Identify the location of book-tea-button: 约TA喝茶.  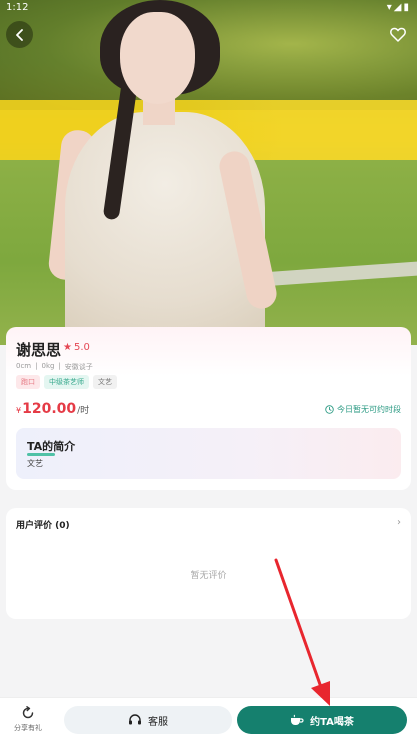
(322, 720).